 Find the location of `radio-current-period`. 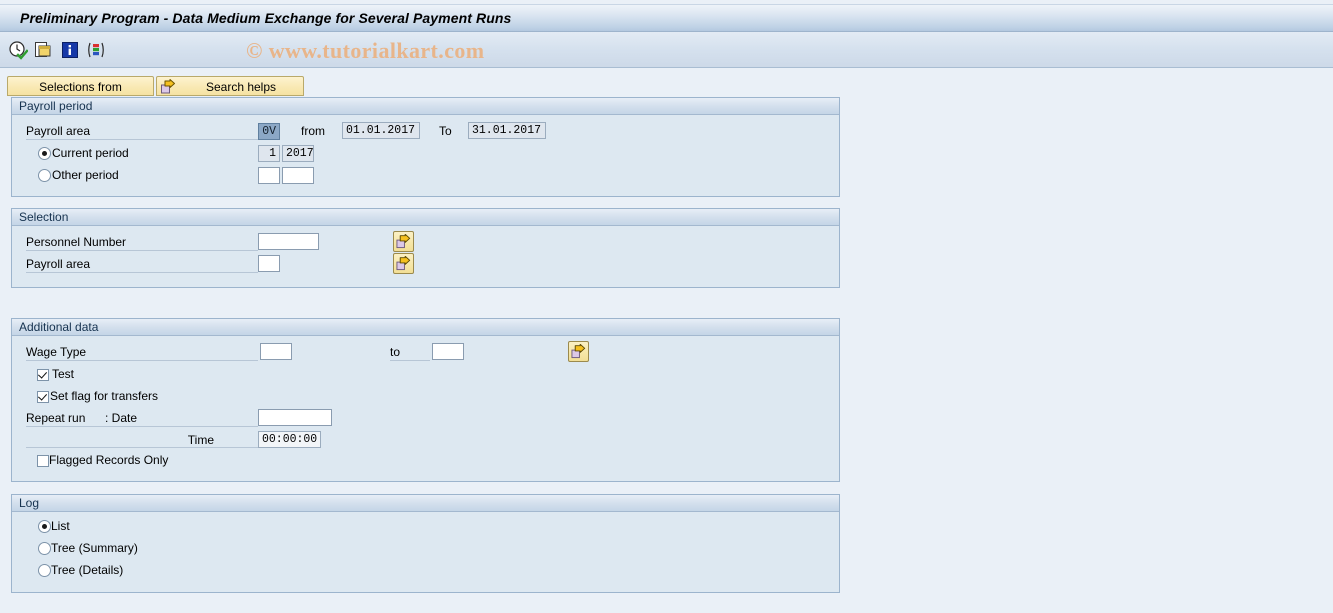

radio-current-period is located at coordinates (44, 153).